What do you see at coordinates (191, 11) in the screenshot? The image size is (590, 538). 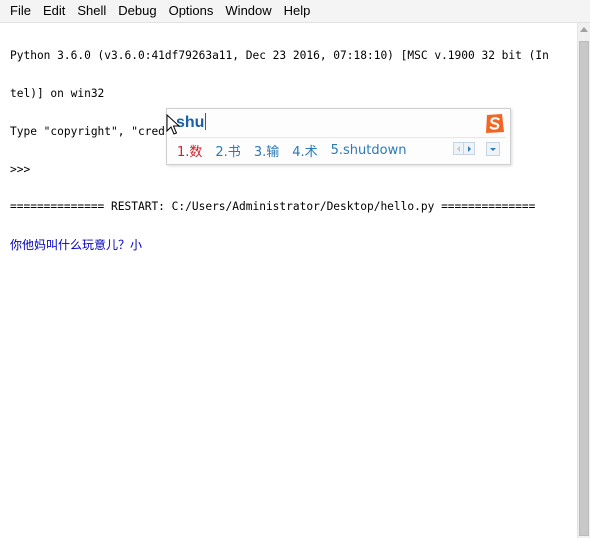 I see `menu-options: Options` at bounding box center [191, 11].